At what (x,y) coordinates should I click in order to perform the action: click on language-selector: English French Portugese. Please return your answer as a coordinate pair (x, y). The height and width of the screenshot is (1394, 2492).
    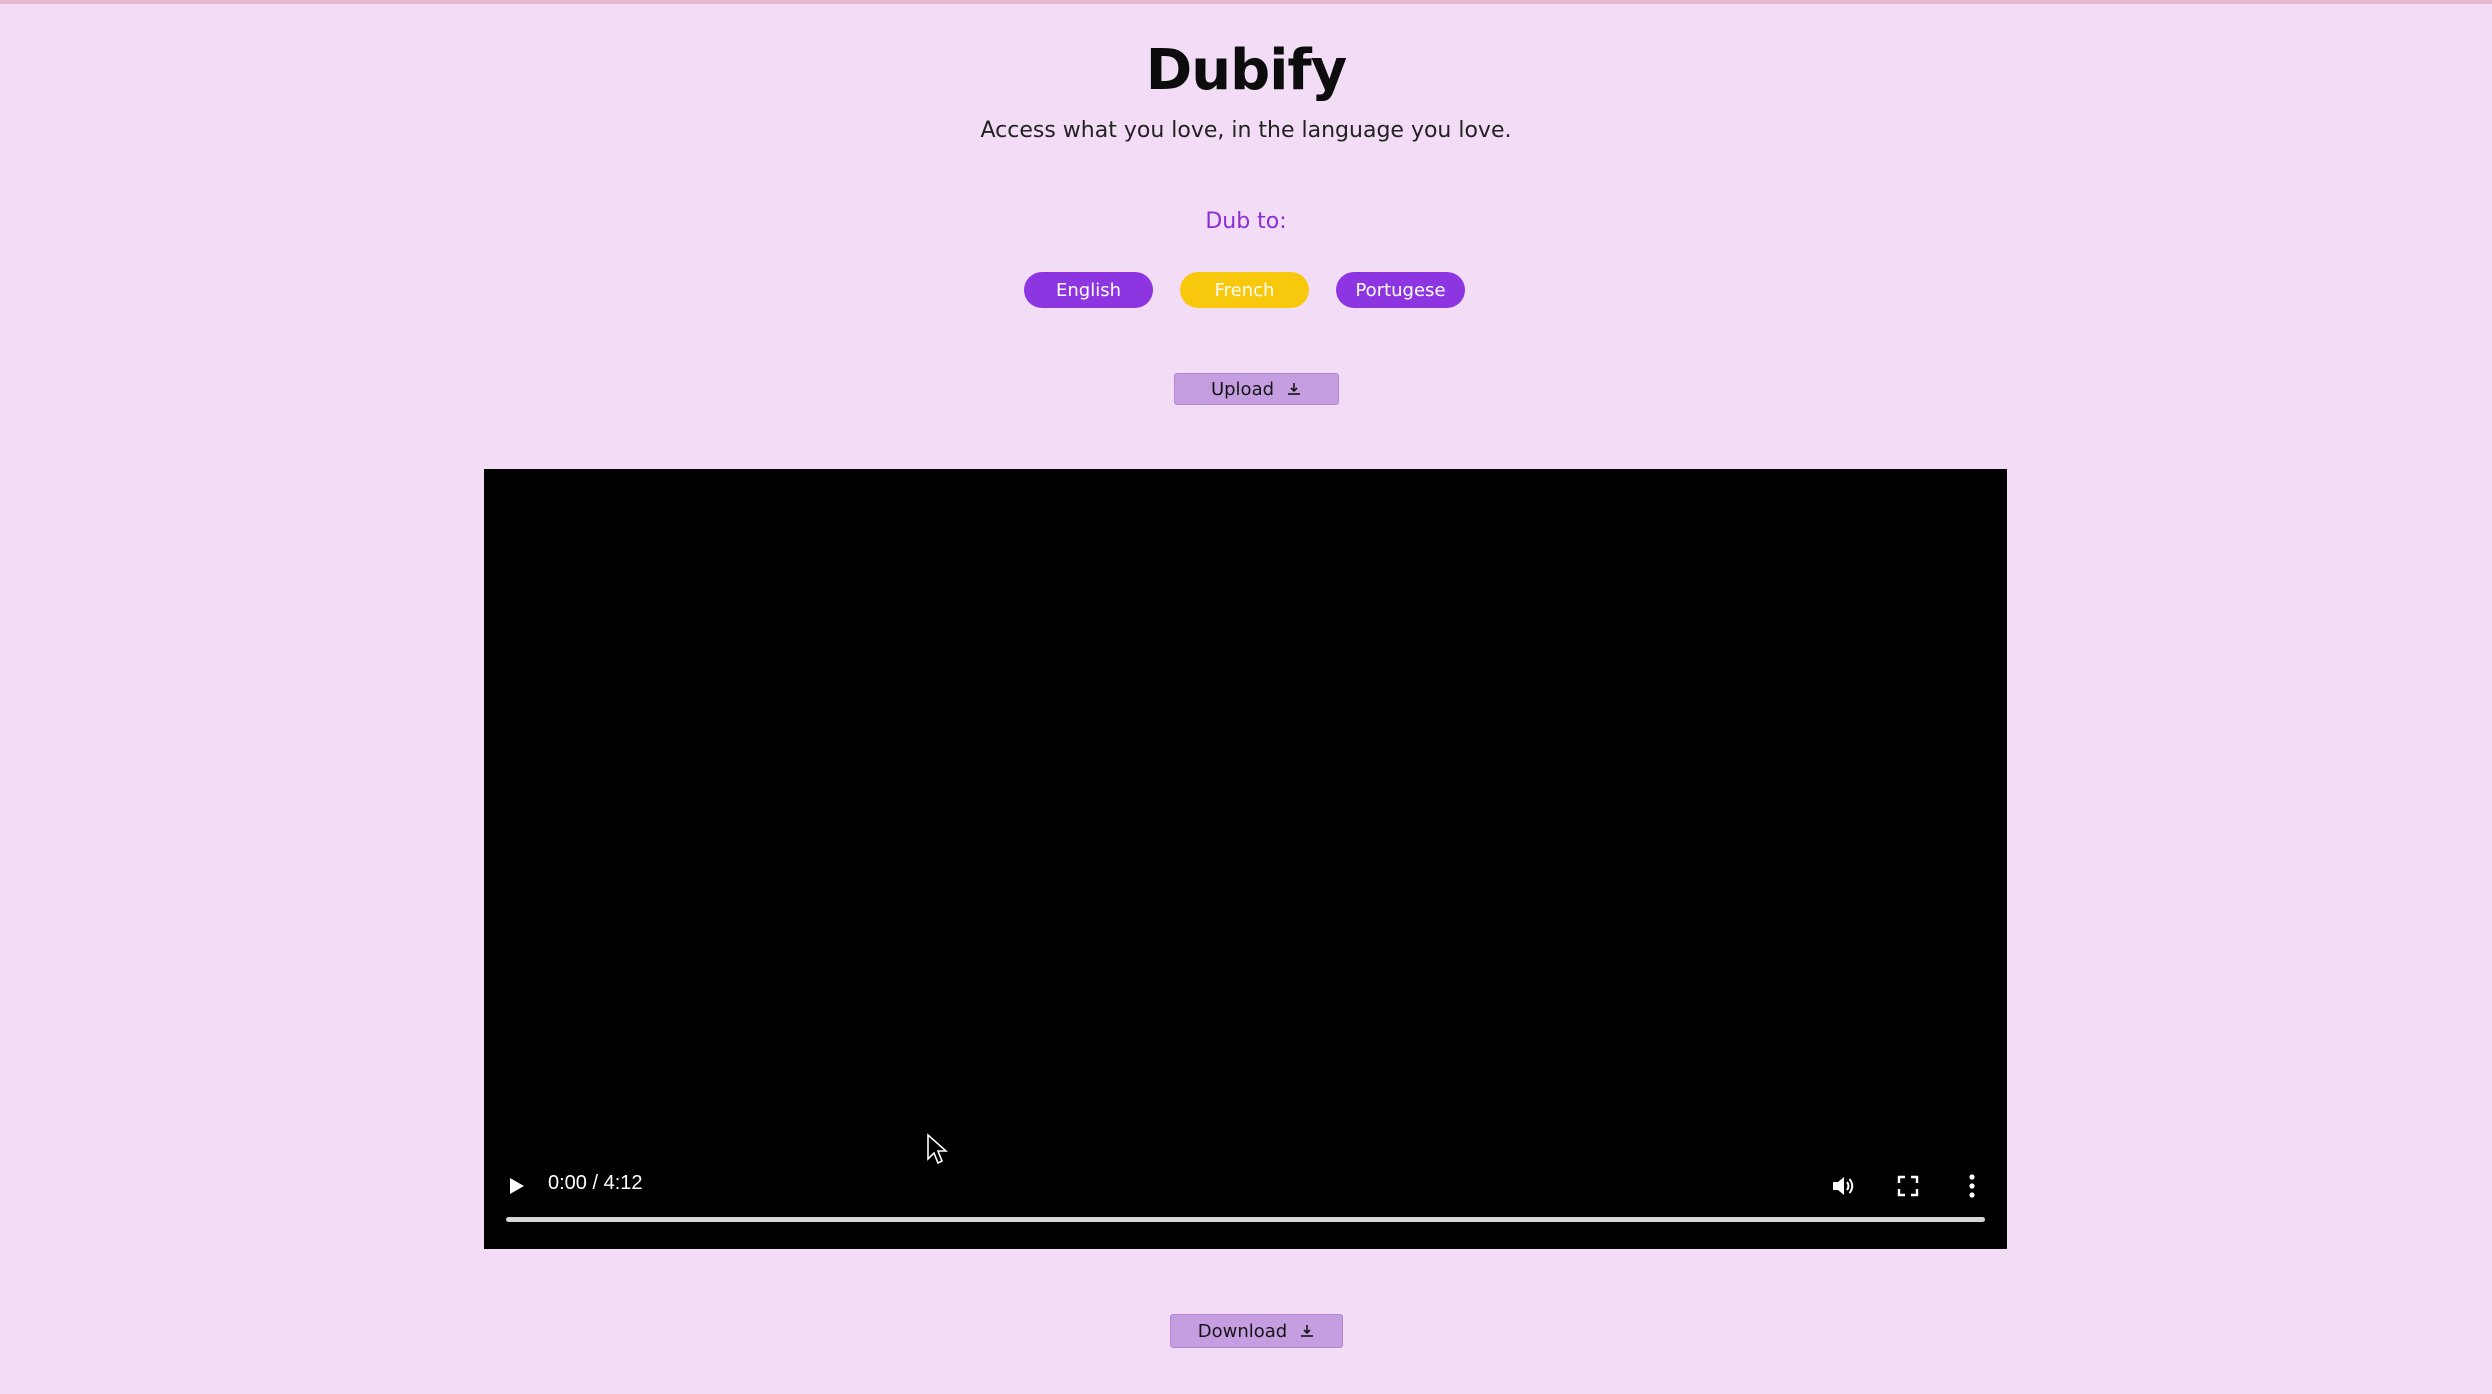
    Looking at the image, I should click on (1244, 290).